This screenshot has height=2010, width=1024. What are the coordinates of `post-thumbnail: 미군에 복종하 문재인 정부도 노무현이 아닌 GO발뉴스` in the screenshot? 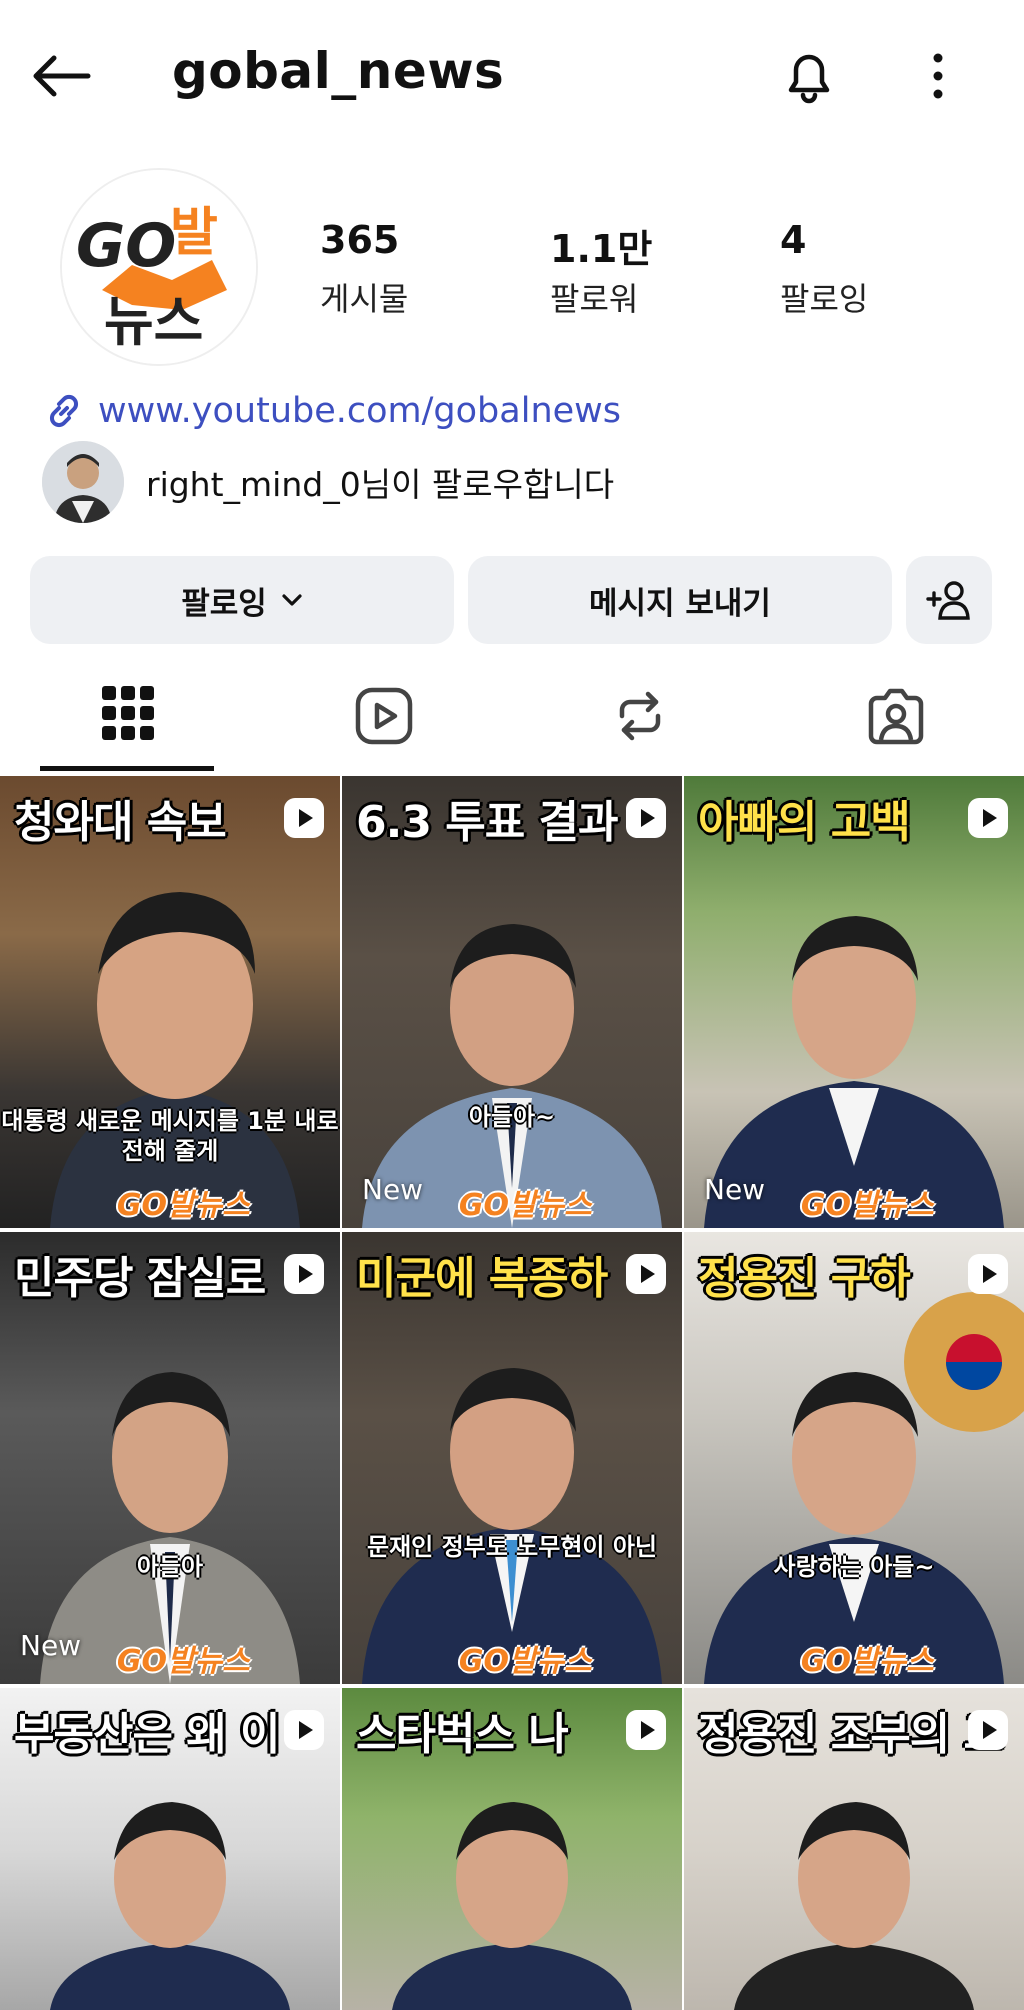 It's located at (512, 1458).